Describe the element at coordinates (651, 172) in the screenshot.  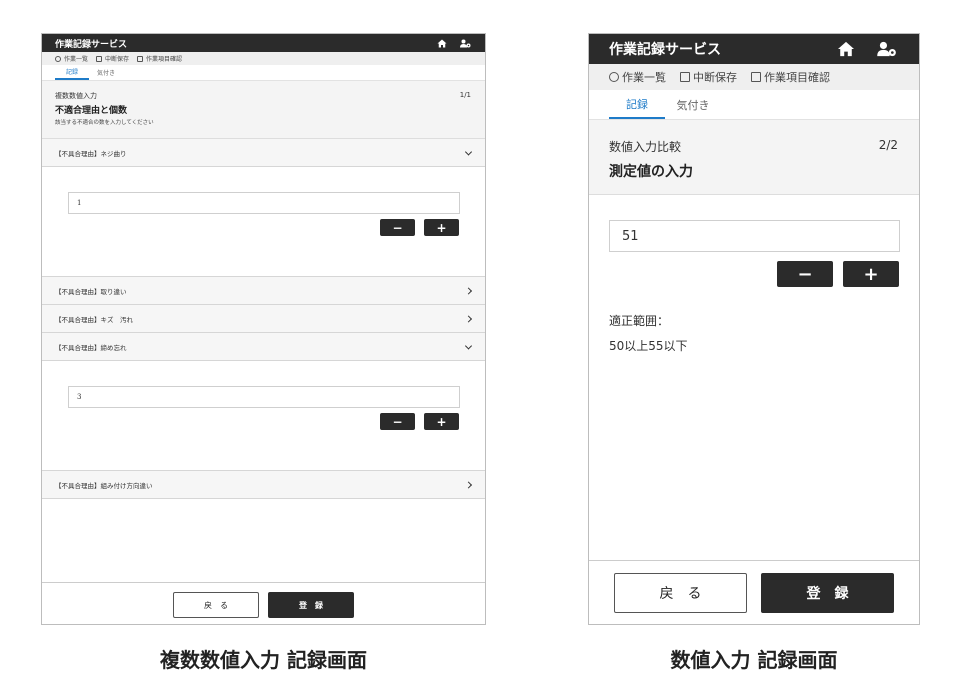
I see `page-title: 測定値の入力` at that location.